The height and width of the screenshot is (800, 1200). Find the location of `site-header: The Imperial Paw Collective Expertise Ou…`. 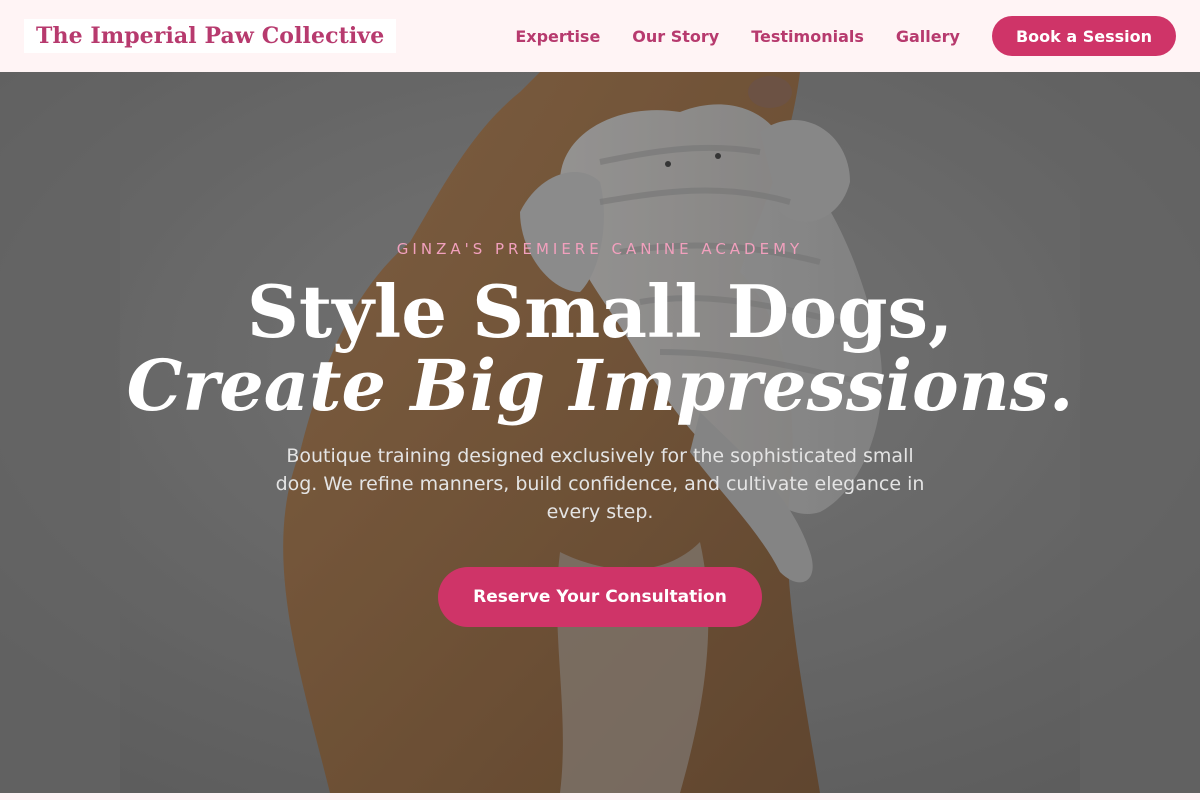

site-header: The Imperial Paw Collective Expertise Ou… is located at coordinates (600, 36).